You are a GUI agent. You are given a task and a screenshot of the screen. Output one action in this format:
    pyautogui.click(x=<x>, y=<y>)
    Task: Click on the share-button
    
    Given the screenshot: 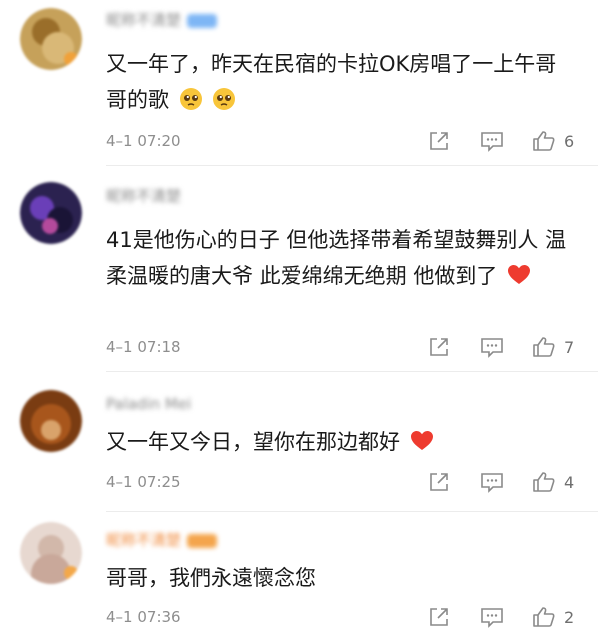 What is the action you would take?
    pyautogui.click(x=439, y=617)
    